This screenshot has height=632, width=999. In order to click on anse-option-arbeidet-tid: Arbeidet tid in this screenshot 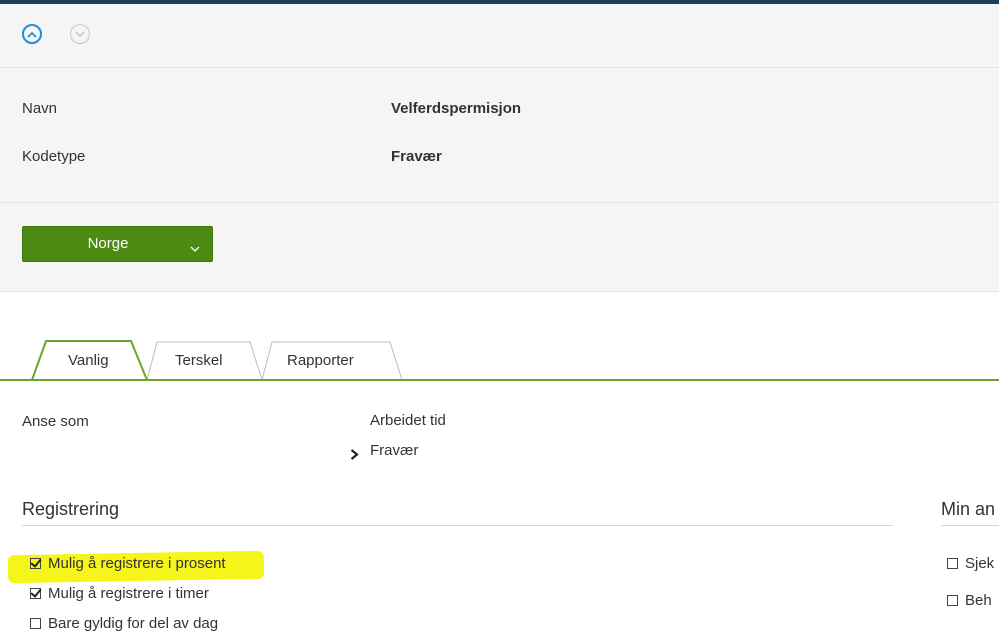, I will do `click(408, 420)`.